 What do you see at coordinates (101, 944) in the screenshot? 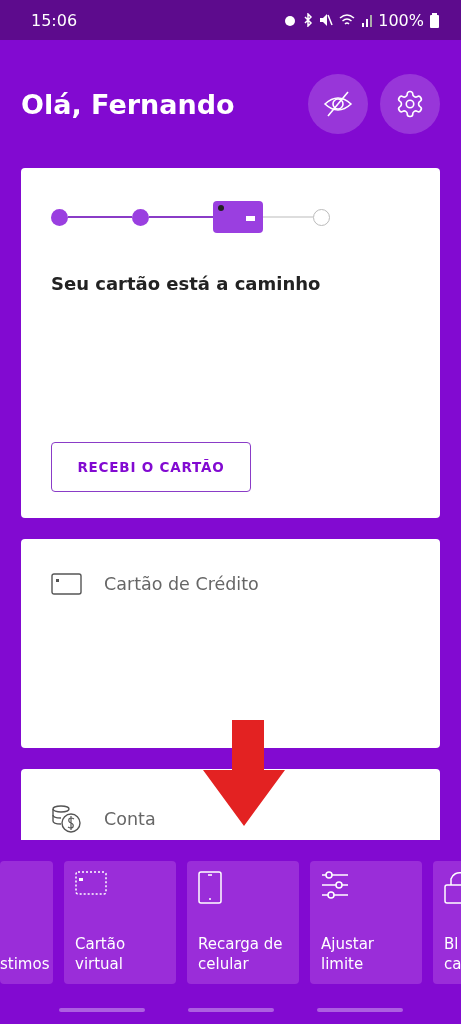
I see `shortcut-label: Cartão` at bounding box center [101, 944].